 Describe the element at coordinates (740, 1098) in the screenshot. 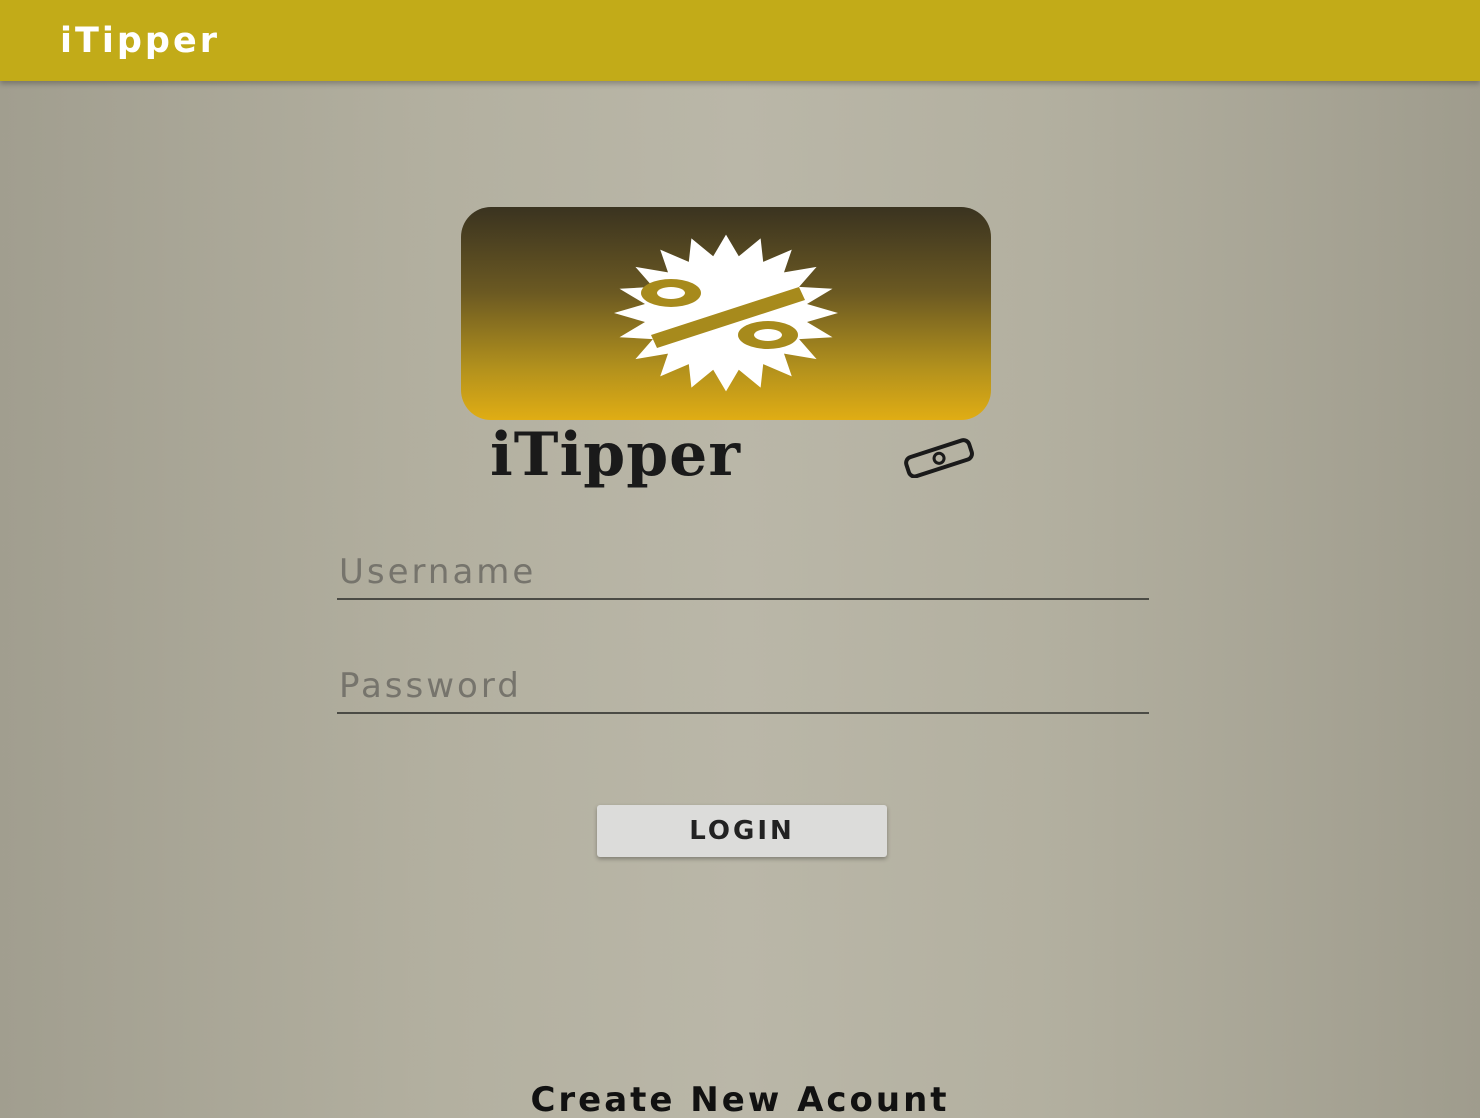

I see `create-account-link: Create New Acount` at that location.